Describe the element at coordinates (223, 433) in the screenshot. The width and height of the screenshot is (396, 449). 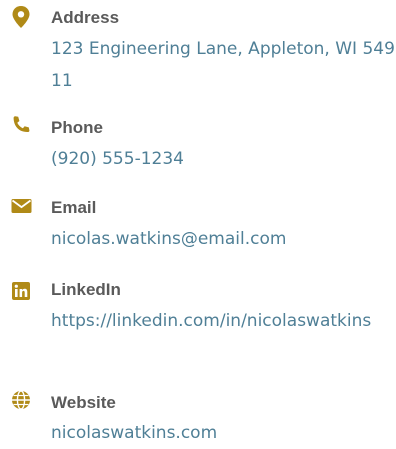
I see `website-value: nicolaswatkins.com` at that location.